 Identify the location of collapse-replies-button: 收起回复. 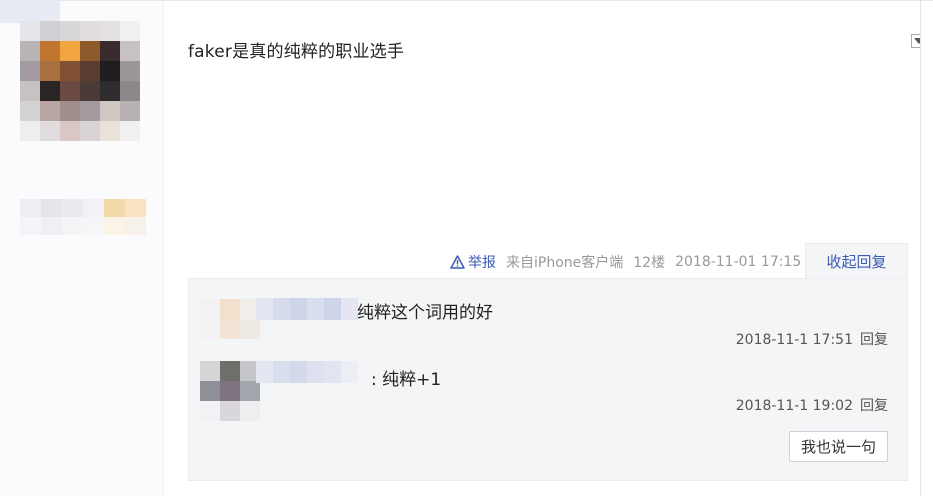
(856, 261).